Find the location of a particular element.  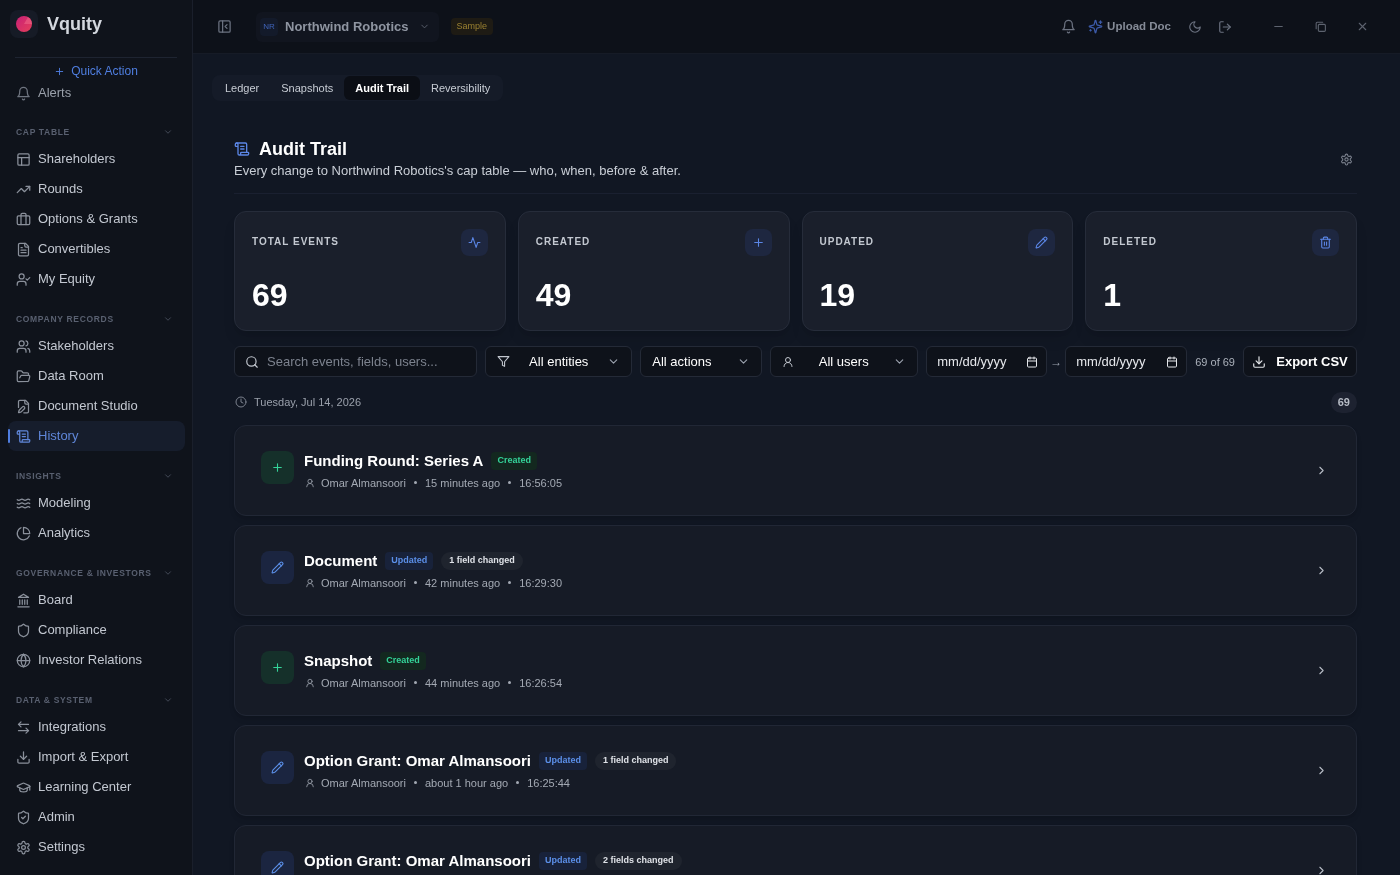

action-filter-dropdown: All actions is located at coordinates (701, 362).